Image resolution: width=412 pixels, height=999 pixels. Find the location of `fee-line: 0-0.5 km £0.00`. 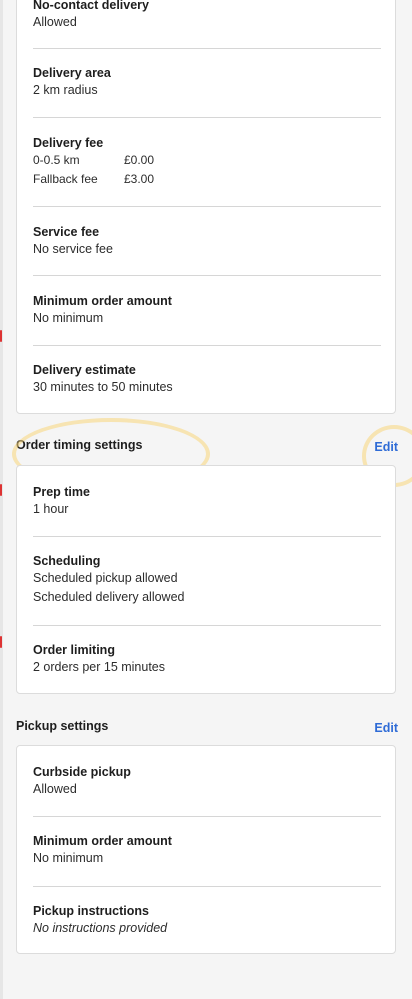

fee-line: 0-0.5 km £0.00 is located at coordinates (207, 160).